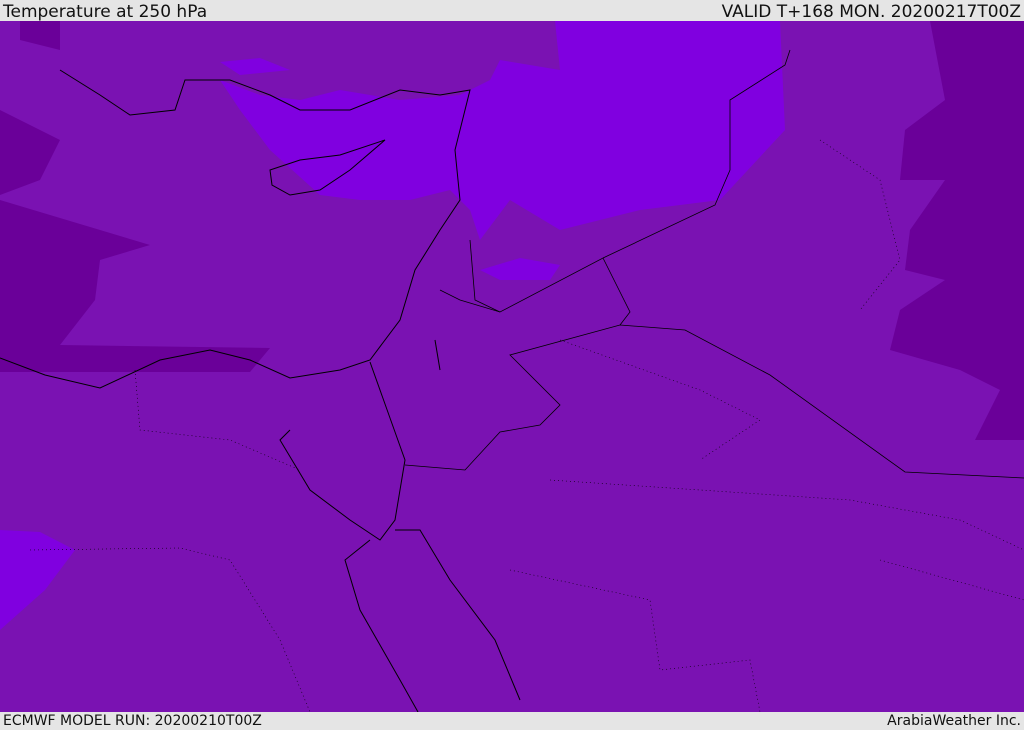 This screenshot has width=1024, height=730. Describe the element at coordinates (132, 721) in the screenshot. I see `model-run: ECMWF MODEL RUN: 20200210T00Z` at that location.